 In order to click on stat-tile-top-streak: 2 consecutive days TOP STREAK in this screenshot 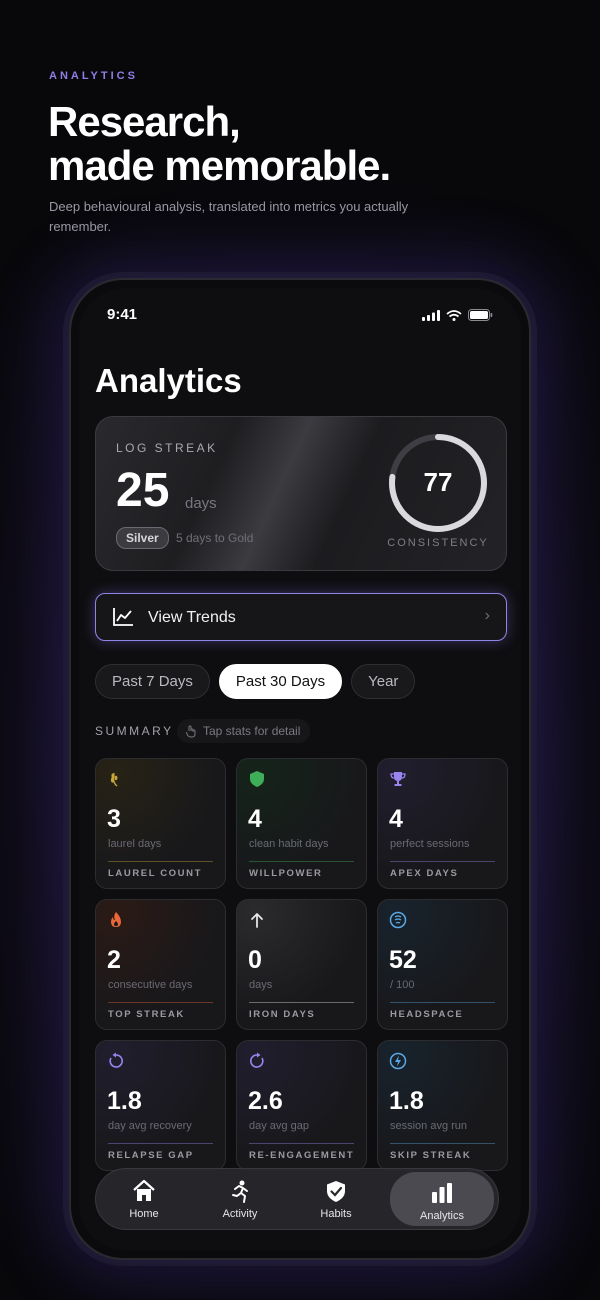, I will do `click(160, 964)`.